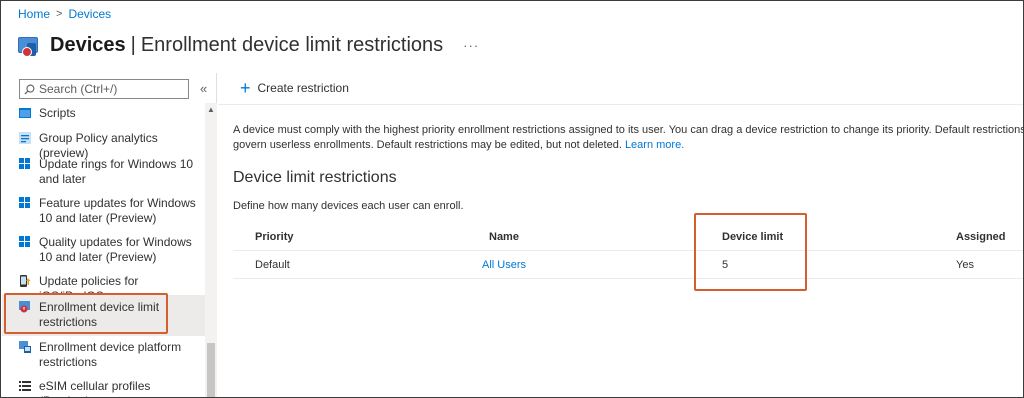 This screenshot has width=1024, height=398. Describe the element at coordinates (34, 14) in the screenshot. I see `breadcrumb-home-link: Home` at that location.